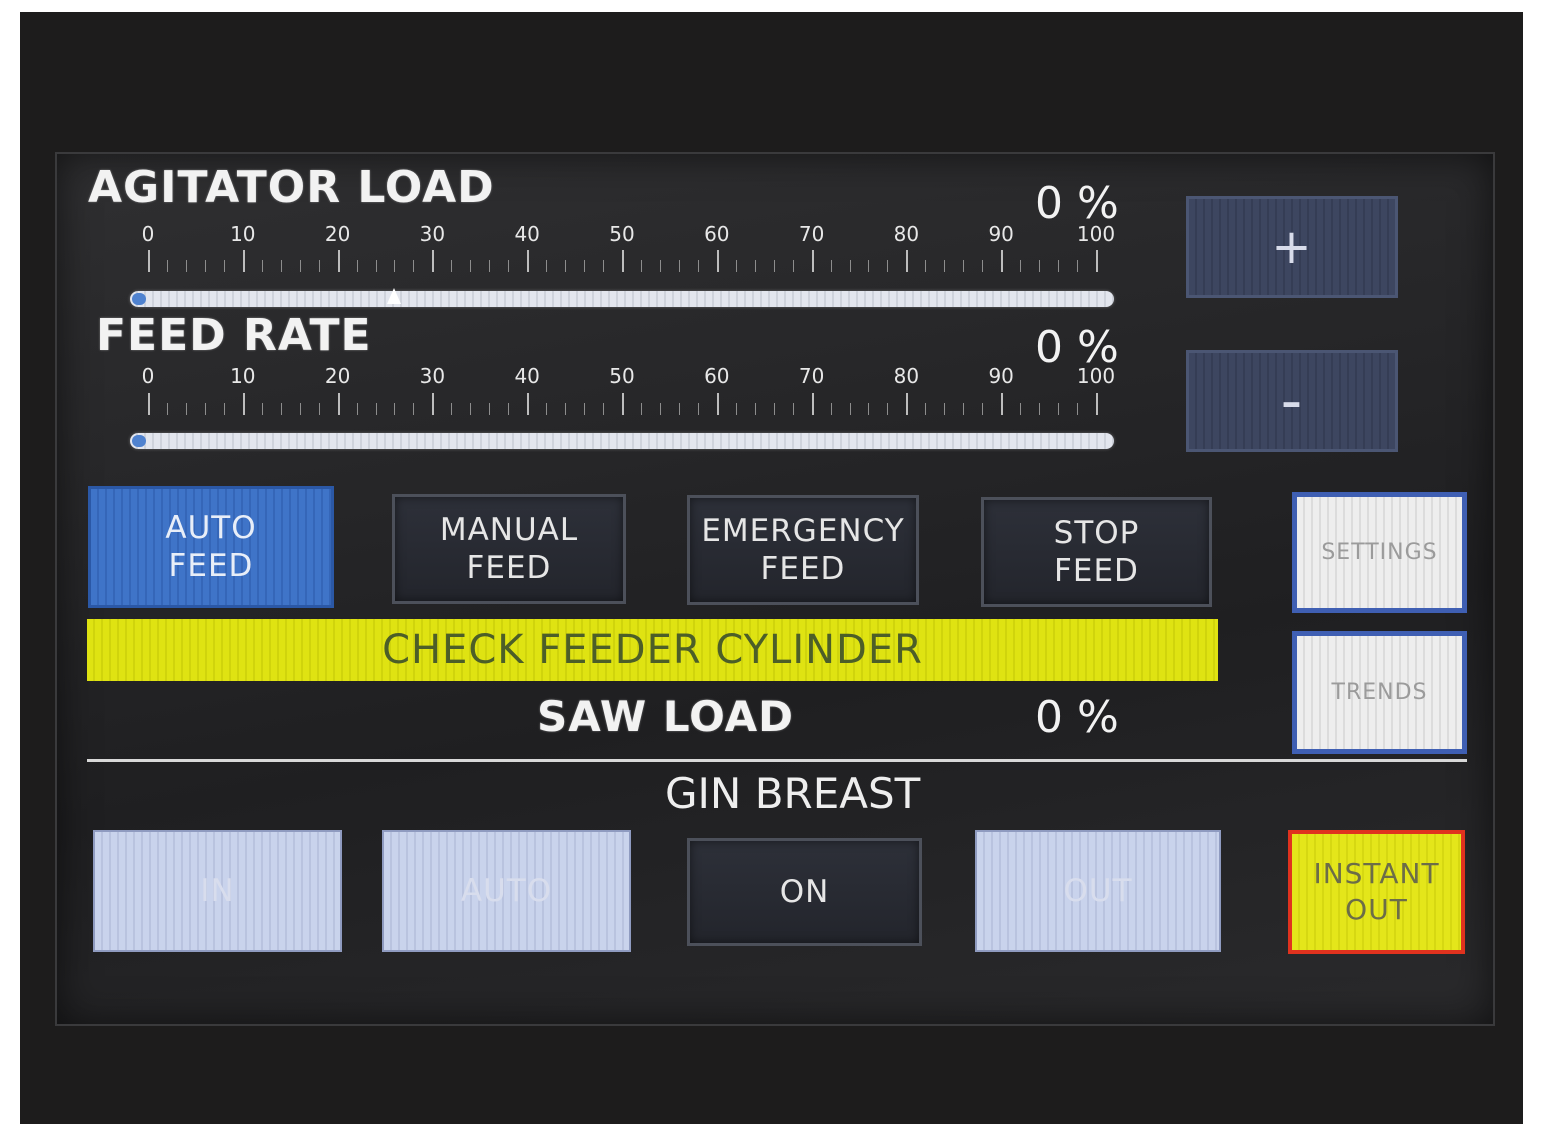 The image size is (1541, 1125). I want to click on scale-label: 20, so click(337, 234).